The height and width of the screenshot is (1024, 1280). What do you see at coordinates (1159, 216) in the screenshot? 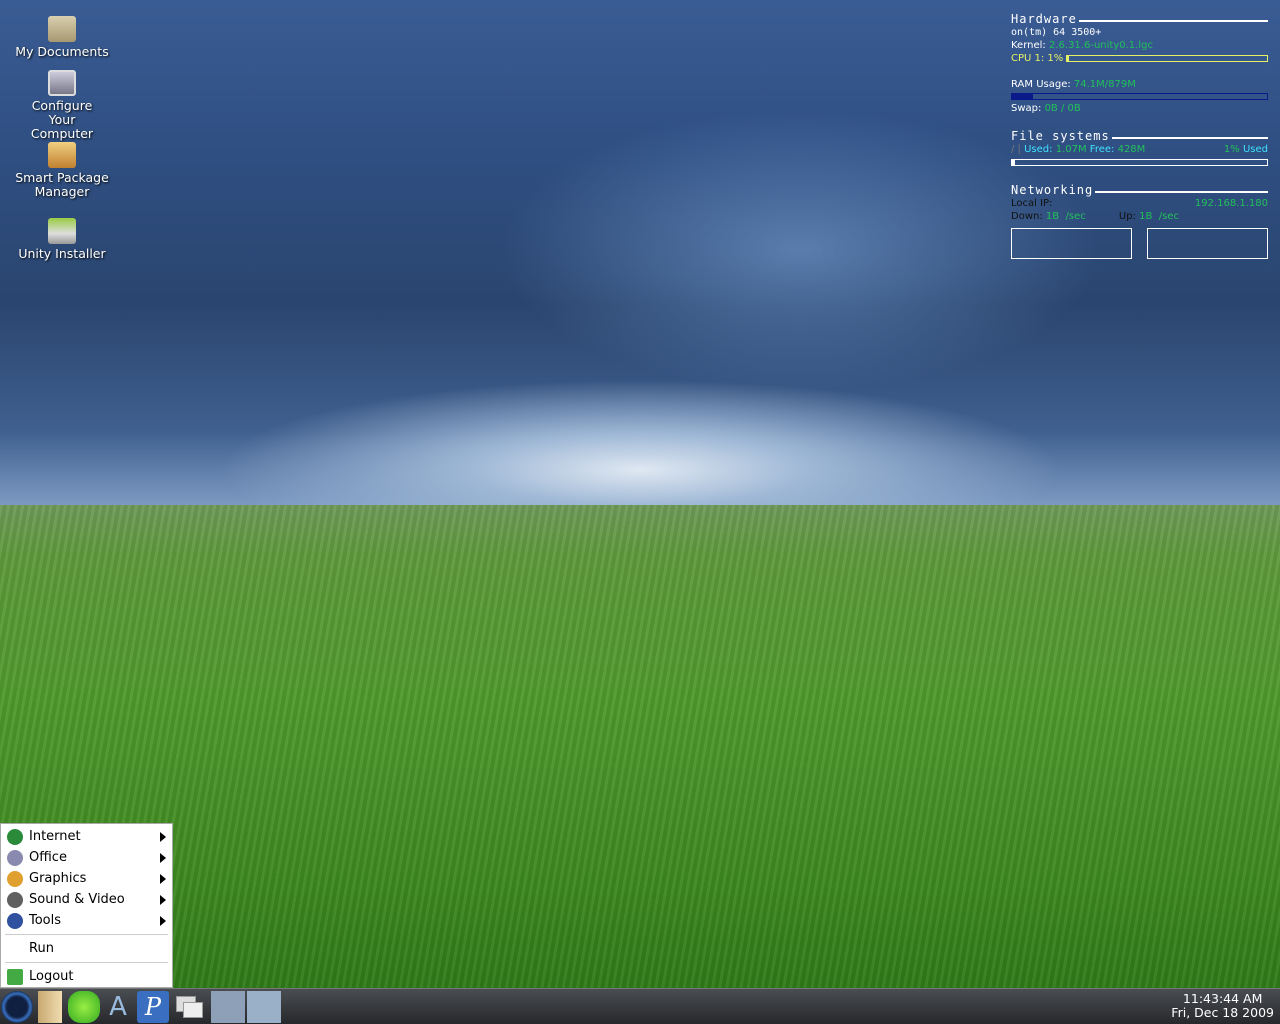
I see `up-value: 1B /sec` at bounding box center [1159, 216].